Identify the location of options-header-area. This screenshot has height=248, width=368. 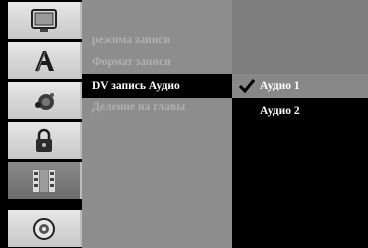
(300, 37).